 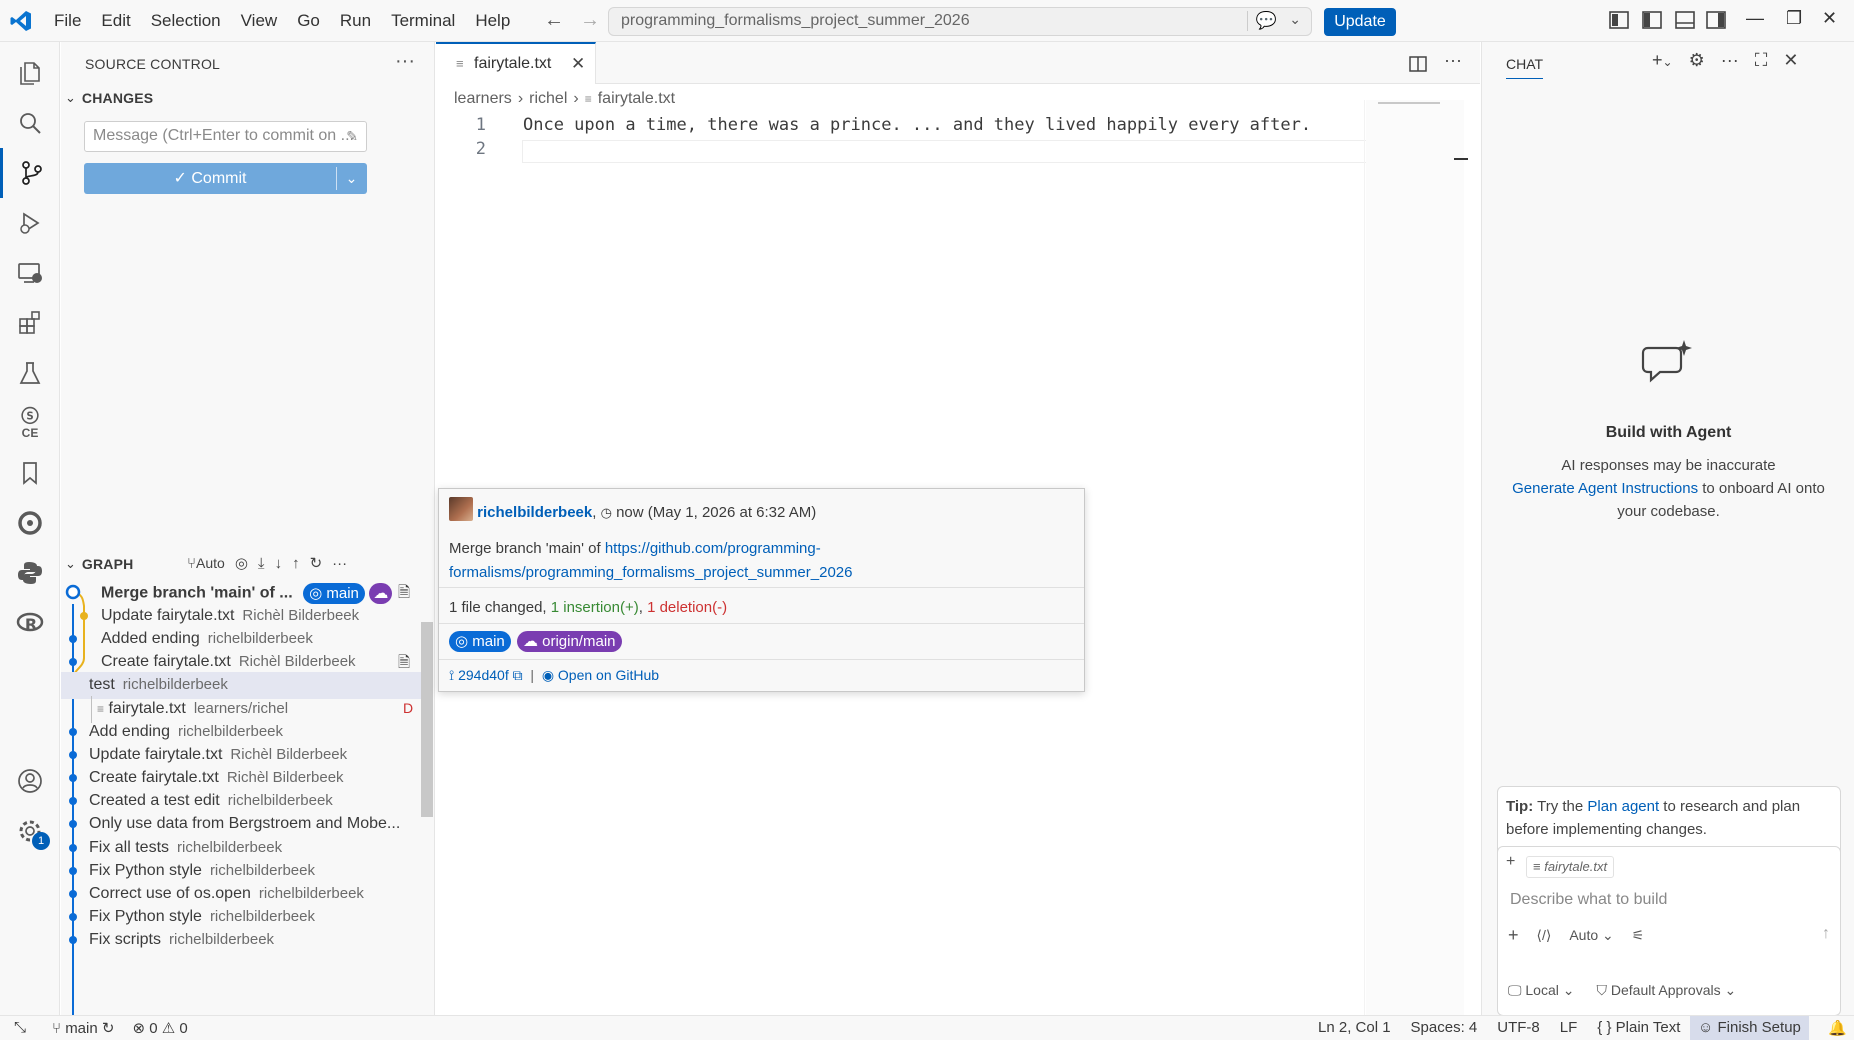 What do you see at coordinates (600, 675) in the screenshot?
I see `open-on-github-link: ◉ Open on GitHub` at bounding box center [600, 675].